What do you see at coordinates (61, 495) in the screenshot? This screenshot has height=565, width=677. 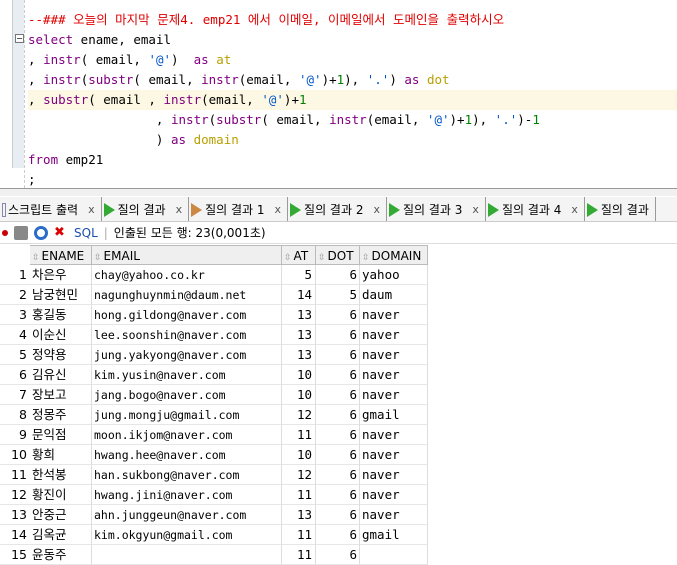 I see `cell-ename: 황진이` at bounding box center [61, 495].